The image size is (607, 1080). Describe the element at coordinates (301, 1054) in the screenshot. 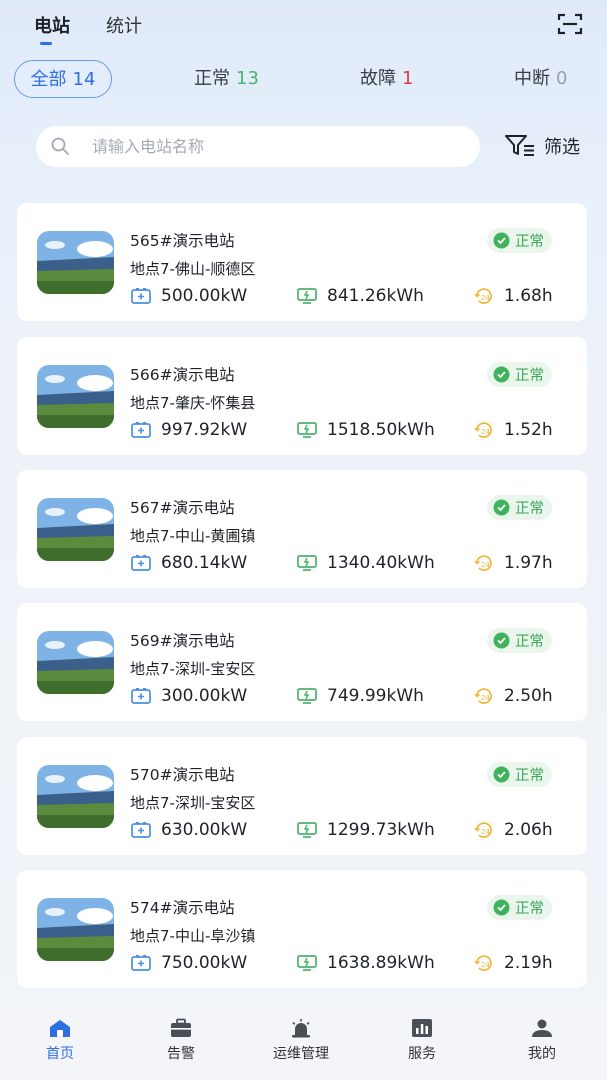

I see `nav-operations-label: 运维管理` at that location.